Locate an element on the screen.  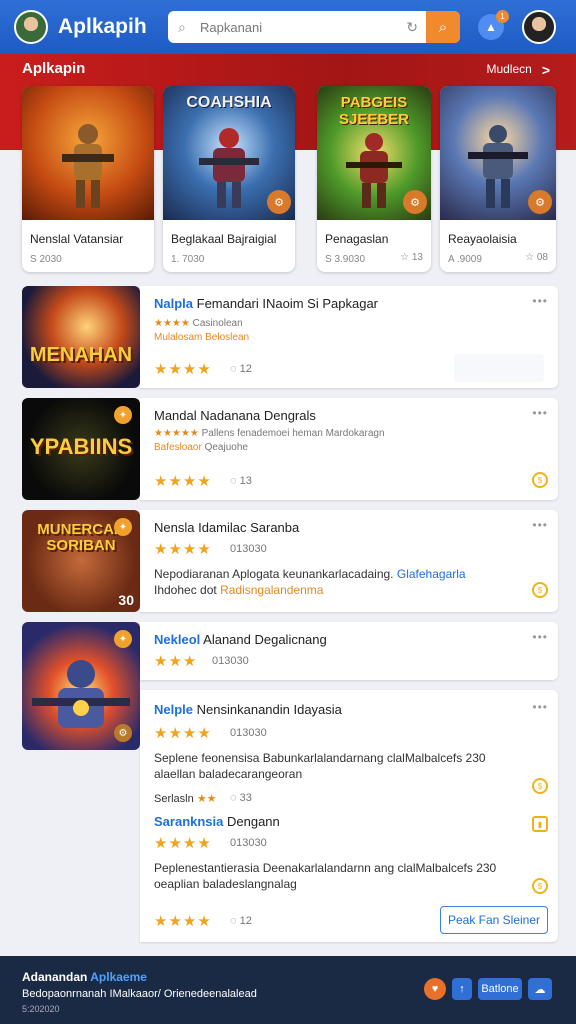
app-brand-title: Aplkapih is located at coordinates (102, 26).